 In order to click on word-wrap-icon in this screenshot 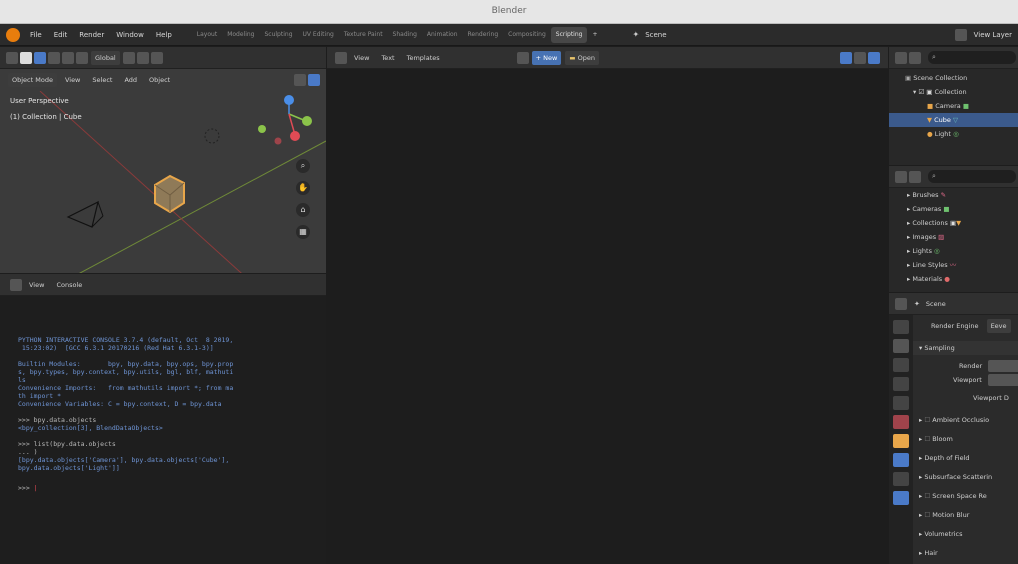, I will do `click(860, 57)`.